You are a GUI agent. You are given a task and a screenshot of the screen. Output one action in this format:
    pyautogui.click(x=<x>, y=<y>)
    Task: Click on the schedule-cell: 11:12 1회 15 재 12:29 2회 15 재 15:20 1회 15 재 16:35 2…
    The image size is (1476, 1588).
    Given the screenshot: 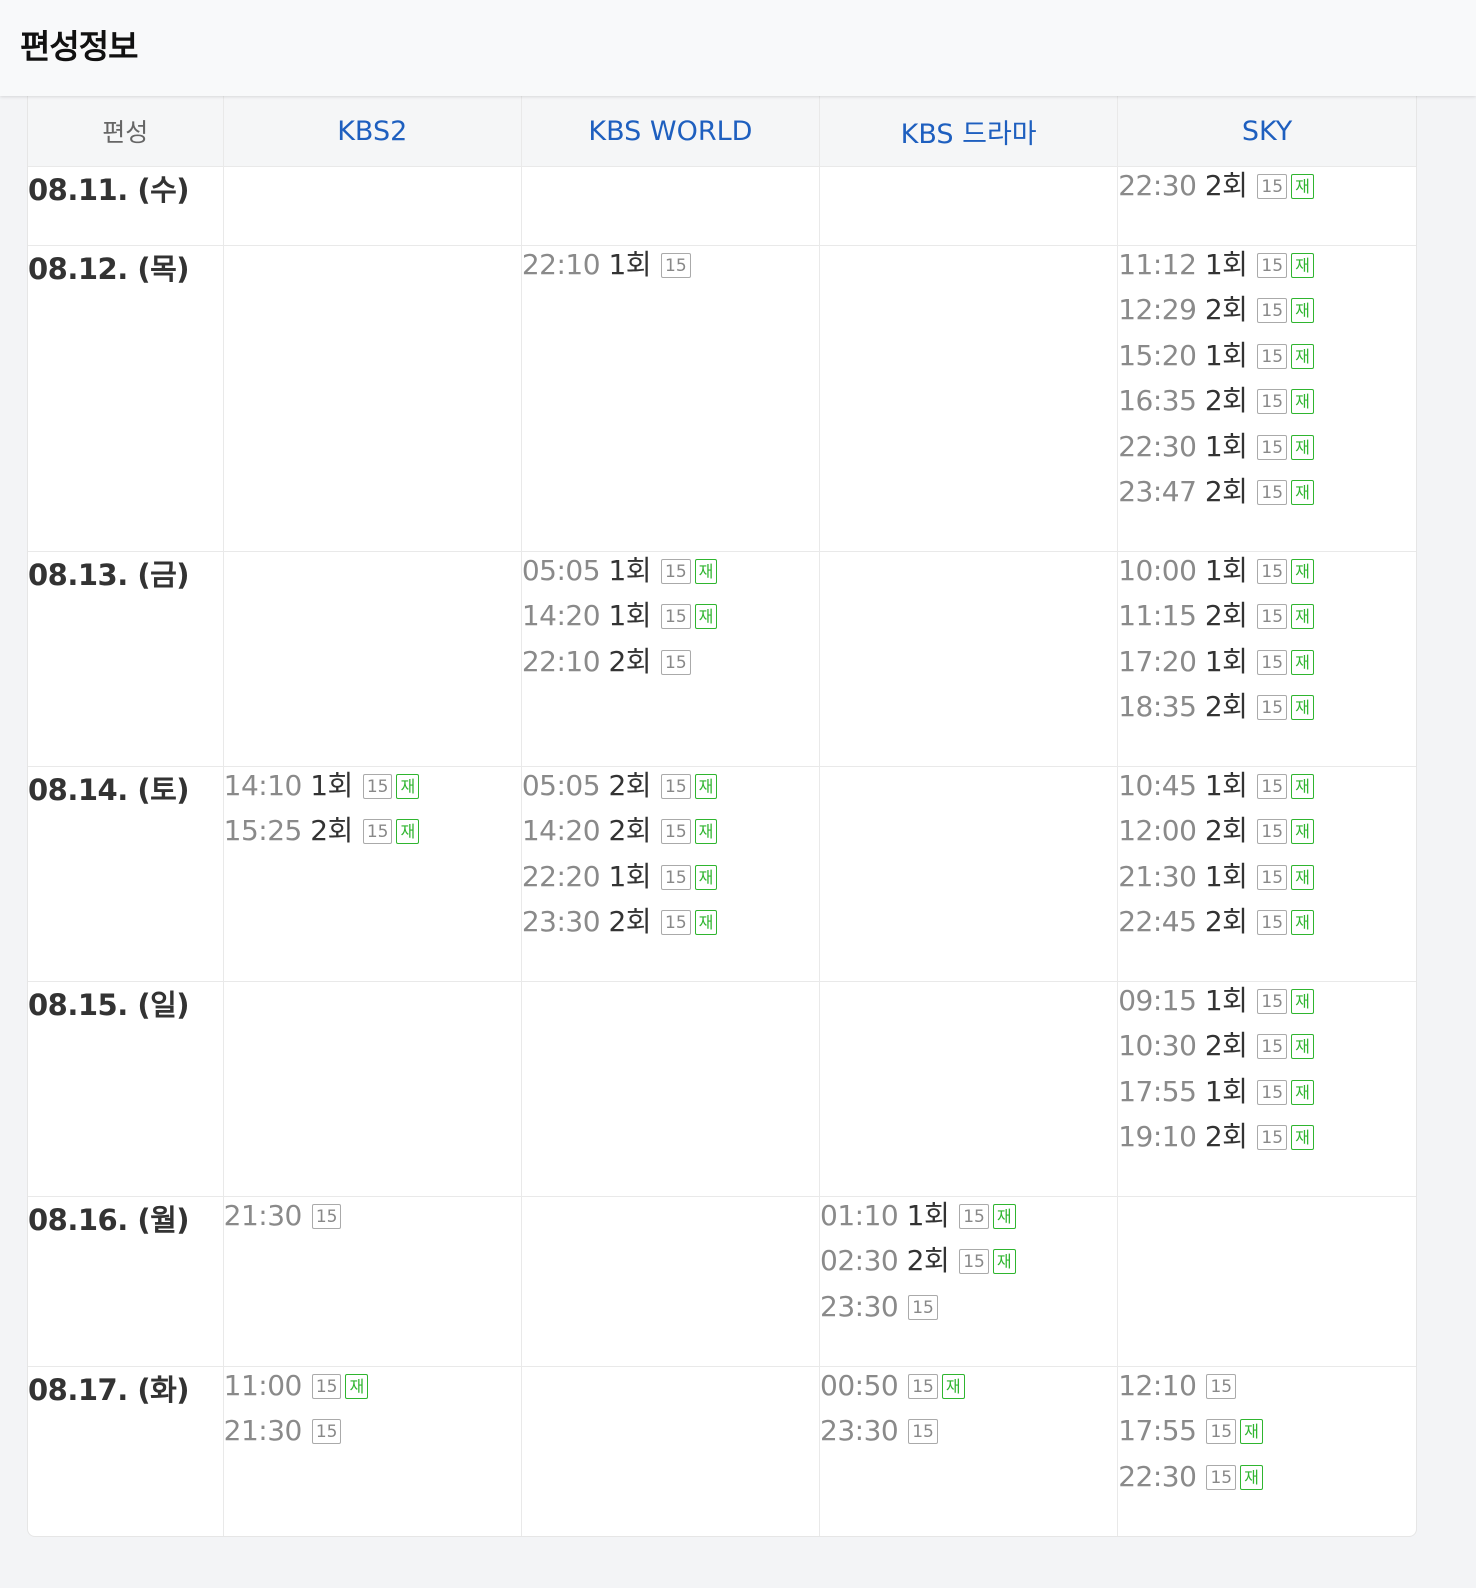 What is the action you would take?
    pyautogui.click(x=1266, y=398)
    